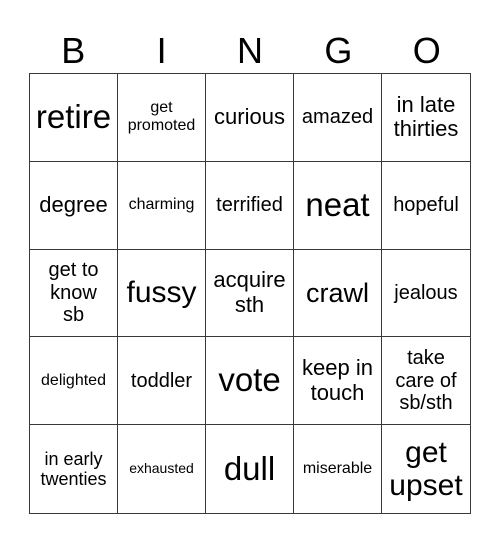  I want to click on cell-text: retire, so click(73, 116).